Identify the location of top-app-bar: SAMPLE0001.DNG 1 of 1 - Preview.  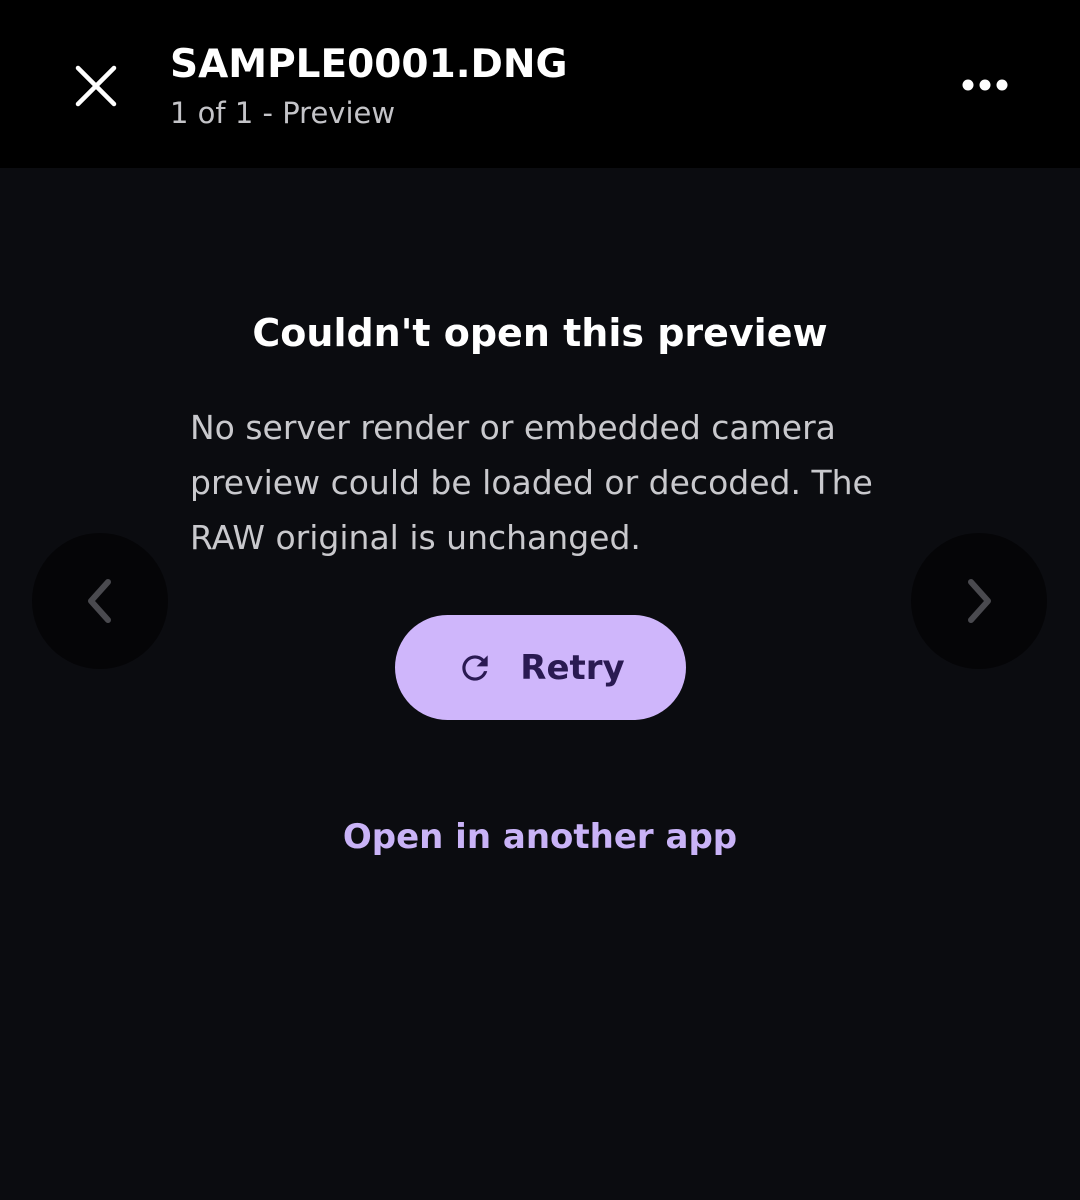
(540, 84).